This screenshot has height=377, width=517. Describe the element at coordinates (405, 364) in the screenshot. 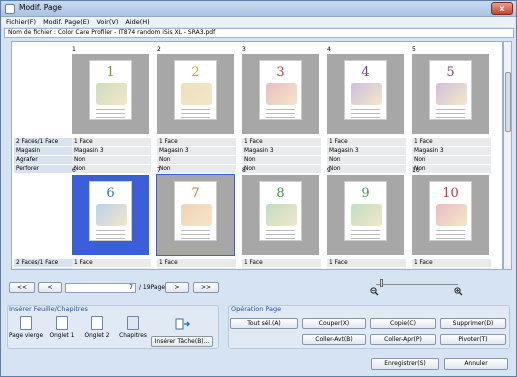

I see `save-button: Enregistrer(S)` at that location.